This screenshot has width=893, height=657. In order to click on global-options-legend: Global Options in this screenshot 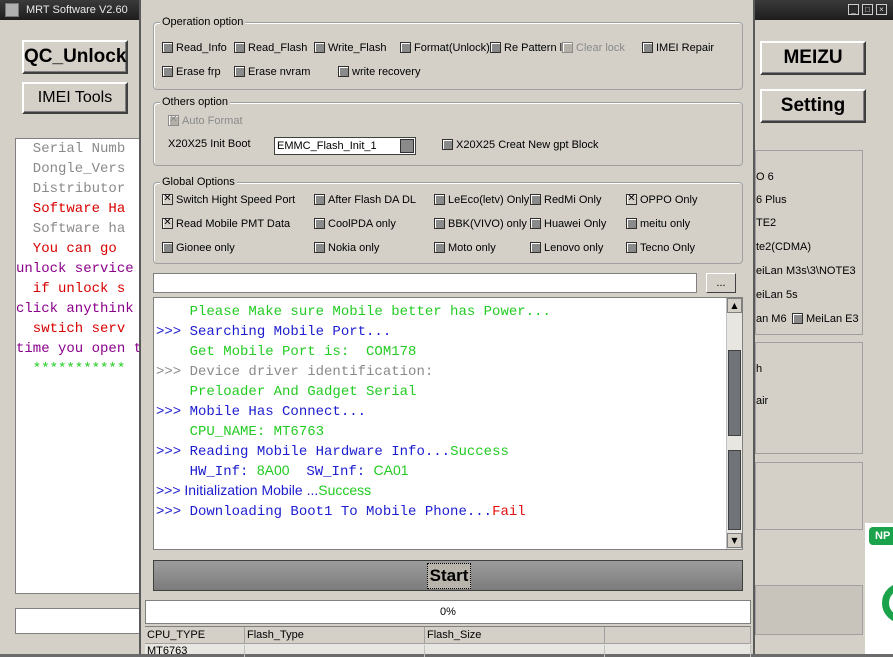, I will do `click(198, 182)`.